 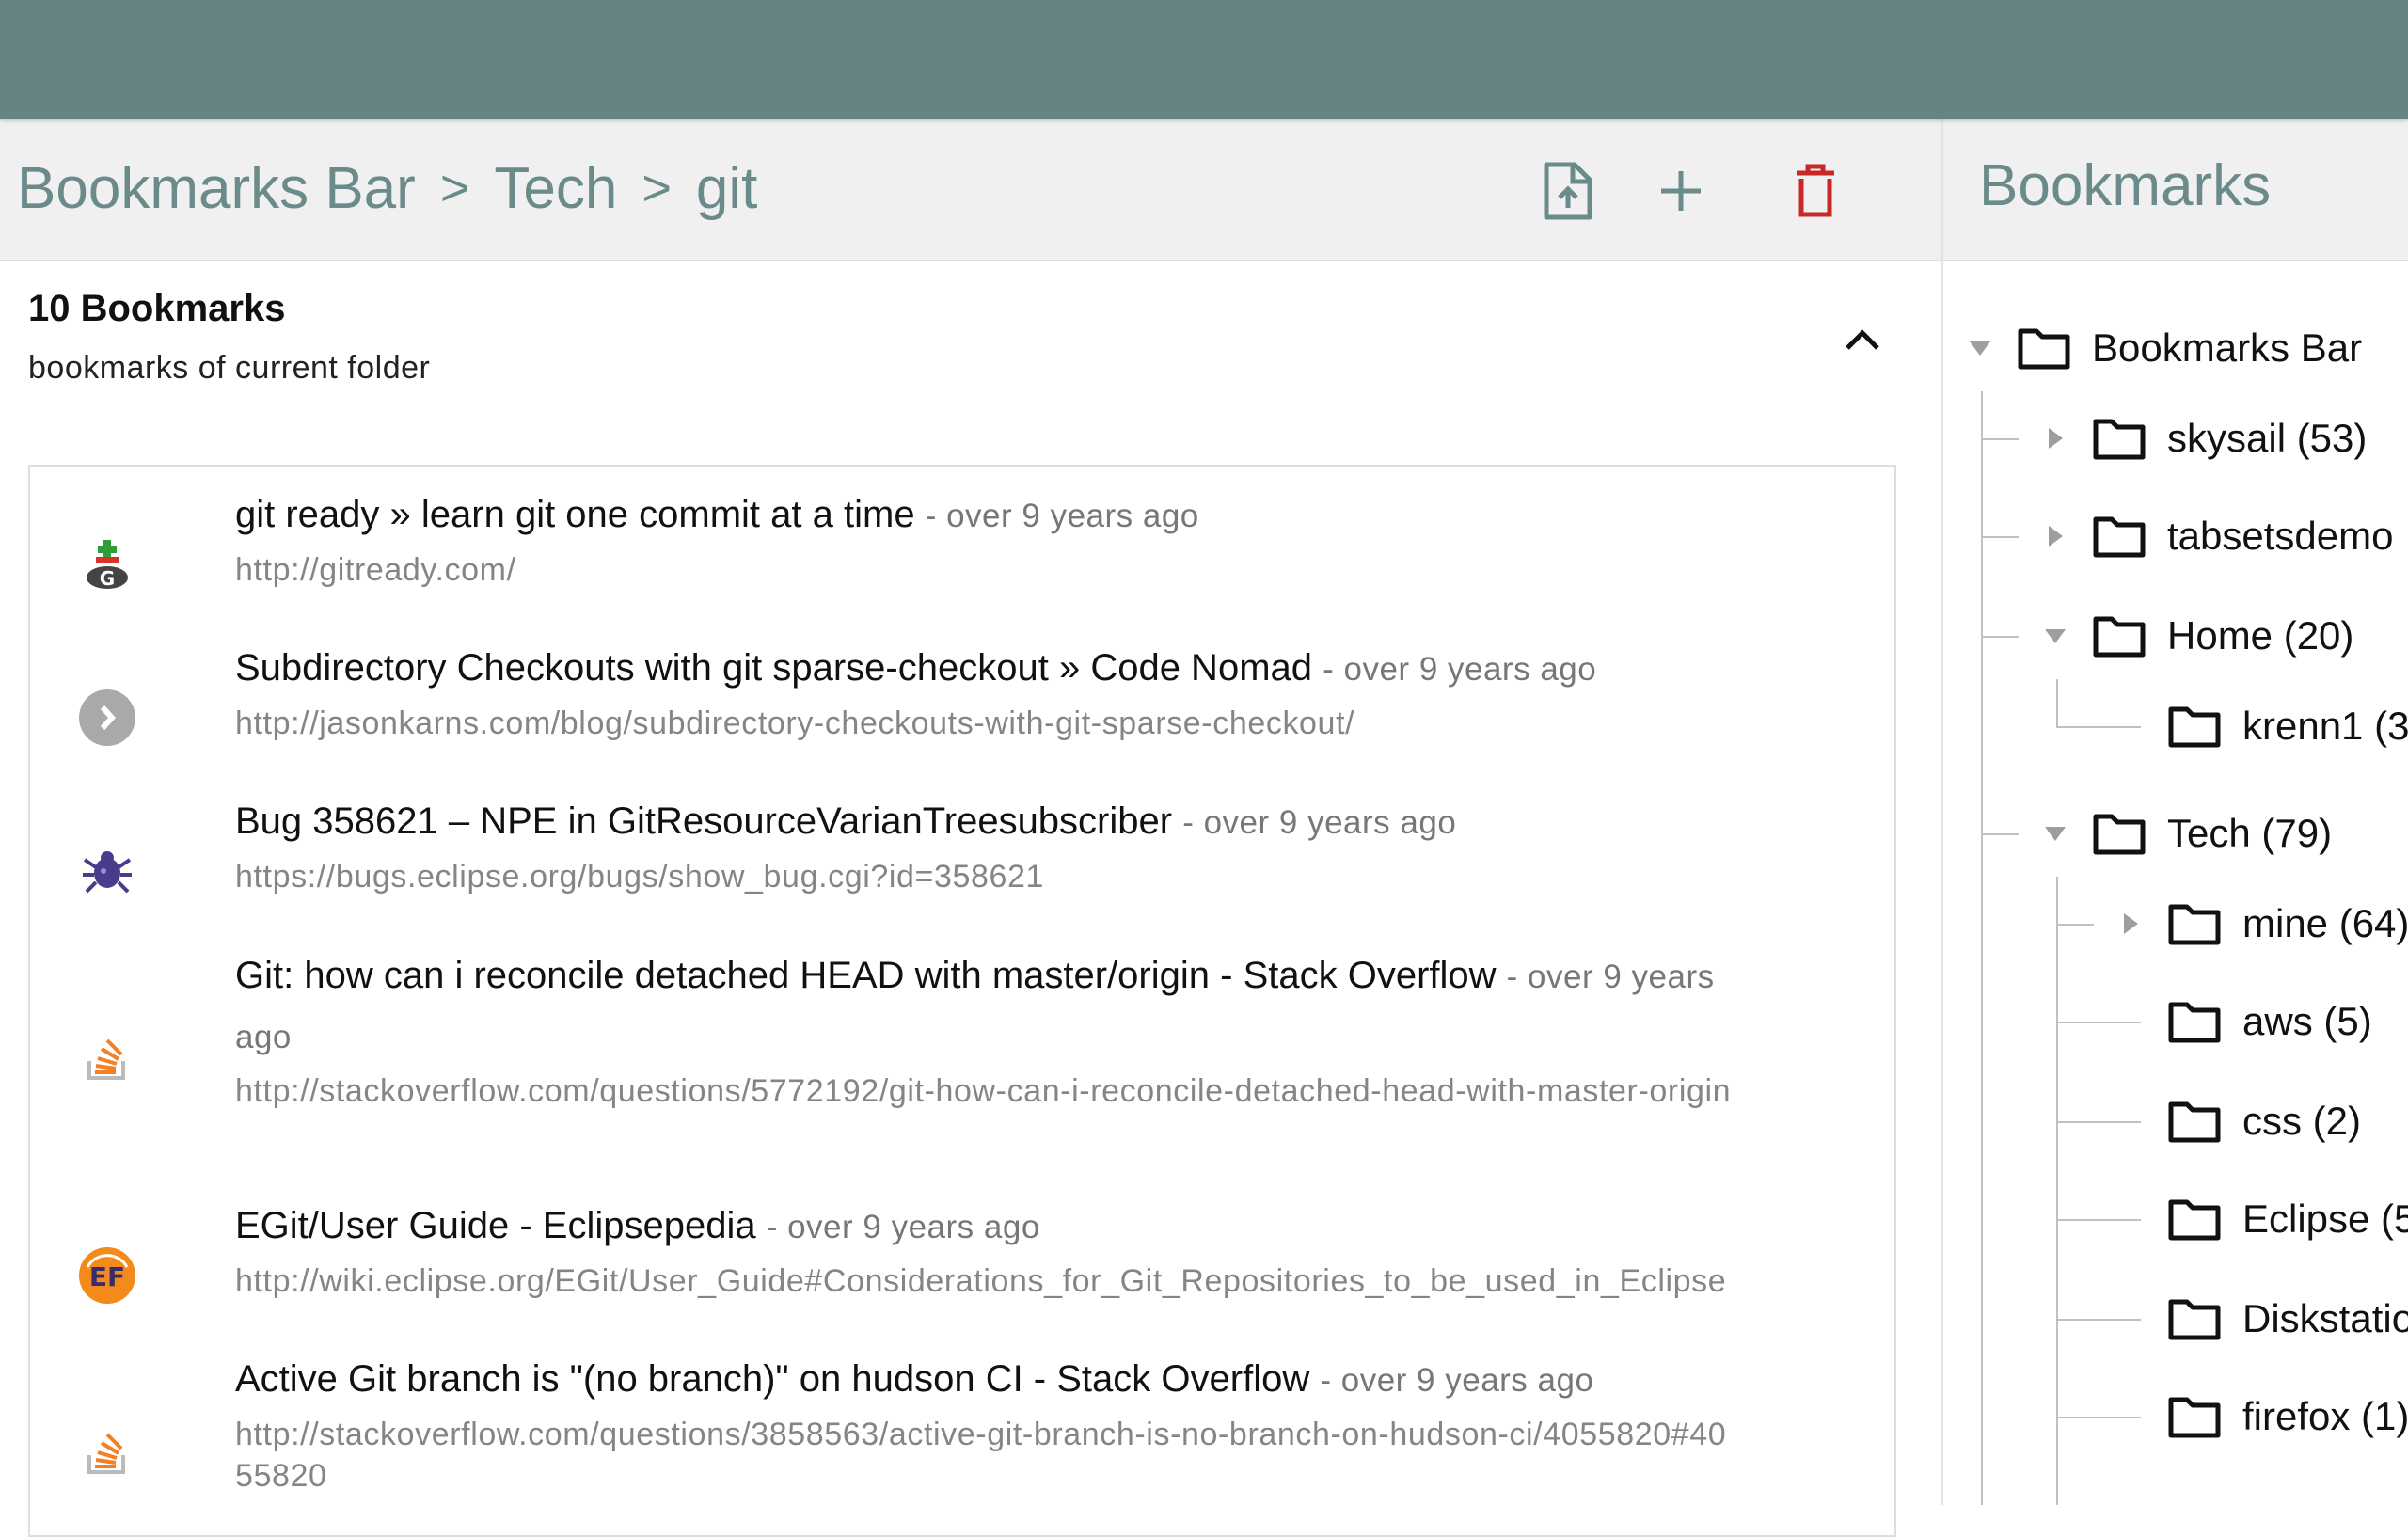 I want to click on add-bookmark-button, so click(x=1681, y=191).